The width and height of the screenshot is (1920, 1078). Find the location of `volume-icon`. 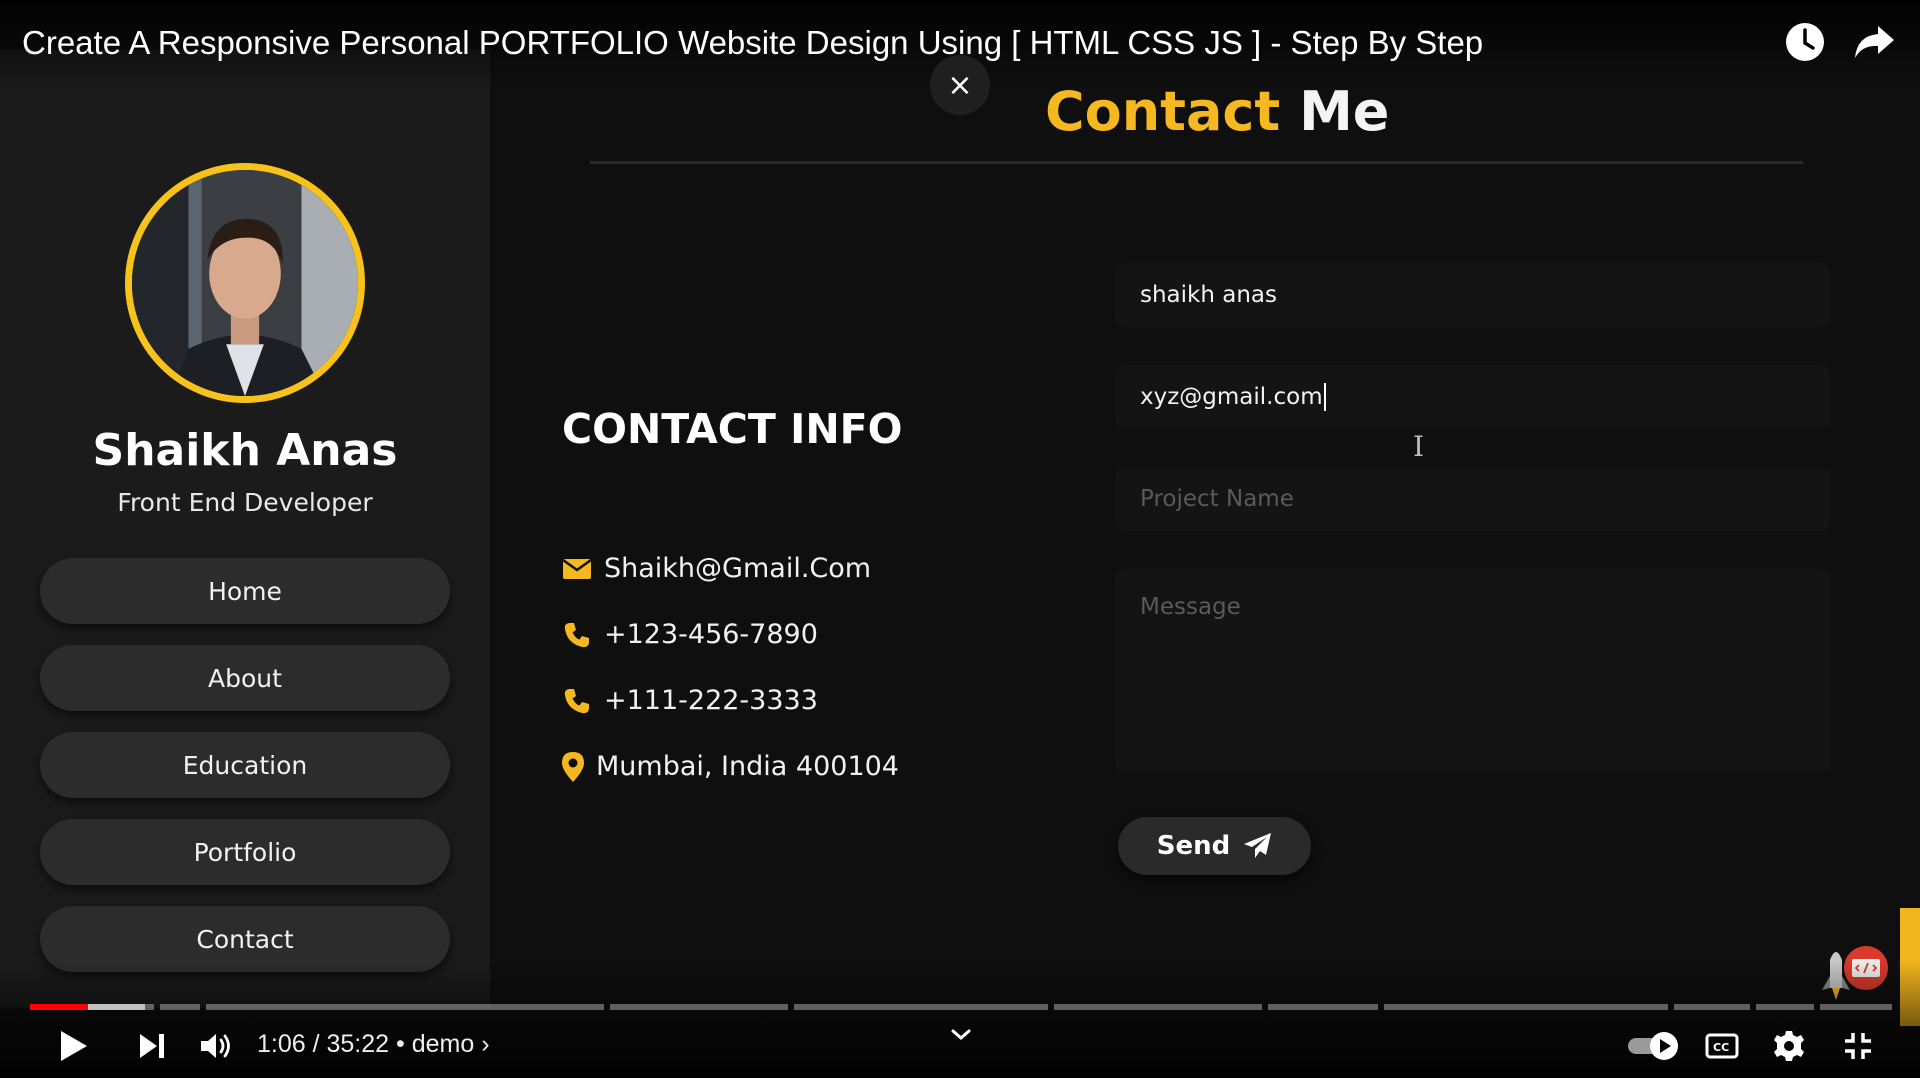

volume-icon is located at coordinates (215, 1046).